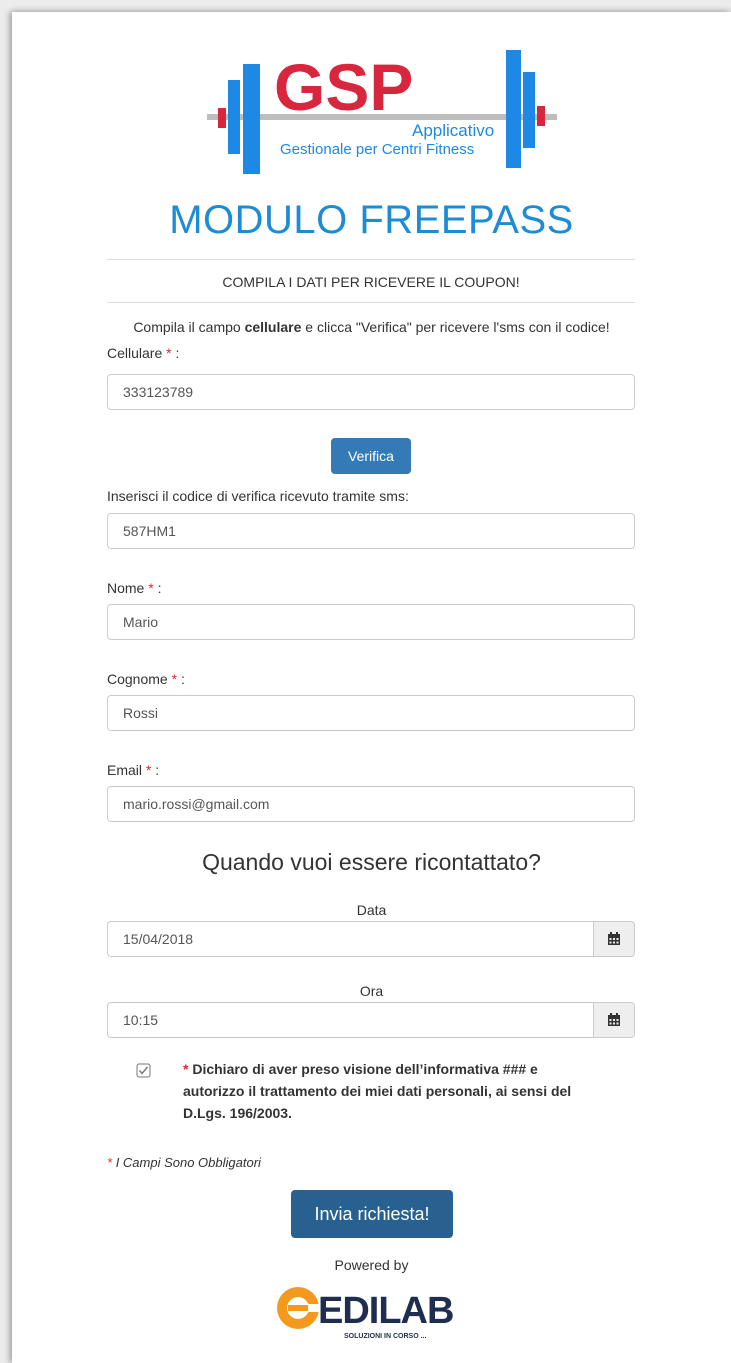  What do you see at coordinates (371, 991) in the screenshot?
I see `ora-label: Ora` at bounding box center [371, 991].